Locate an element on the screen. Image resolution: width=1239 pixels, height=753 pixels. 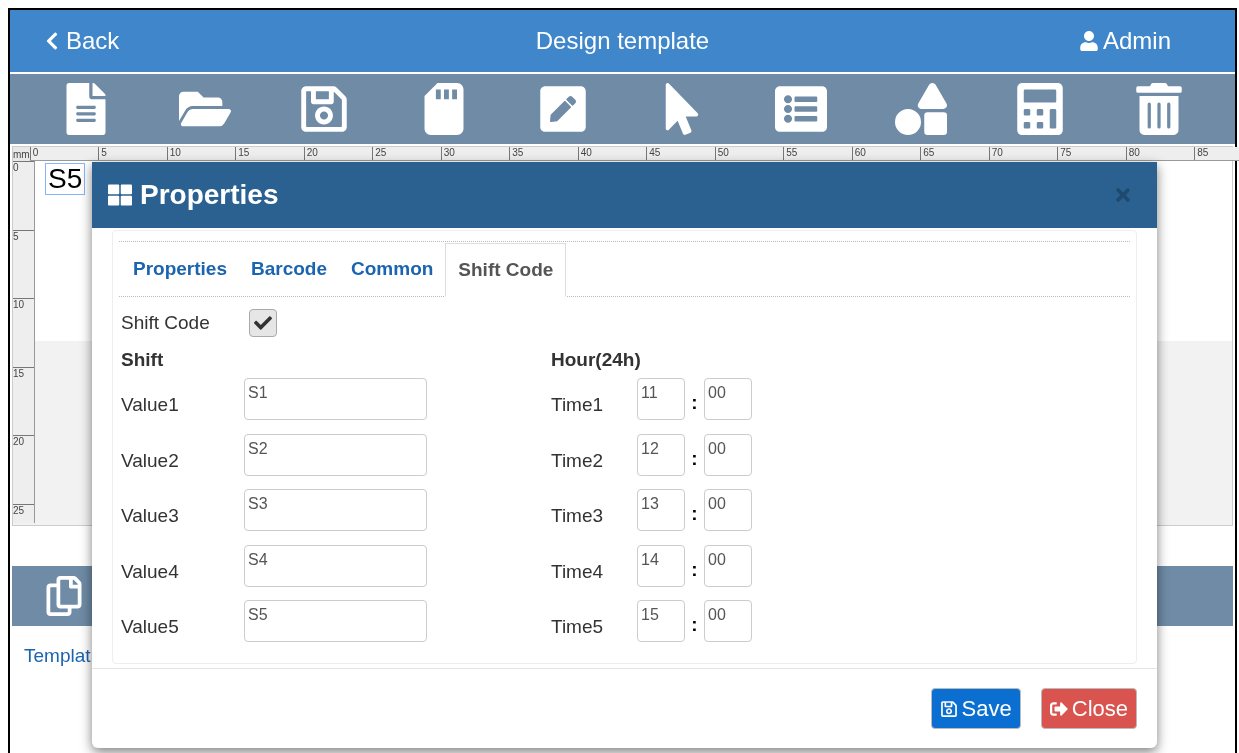
ruler-number: 45 is located at coordinates (680, 153).